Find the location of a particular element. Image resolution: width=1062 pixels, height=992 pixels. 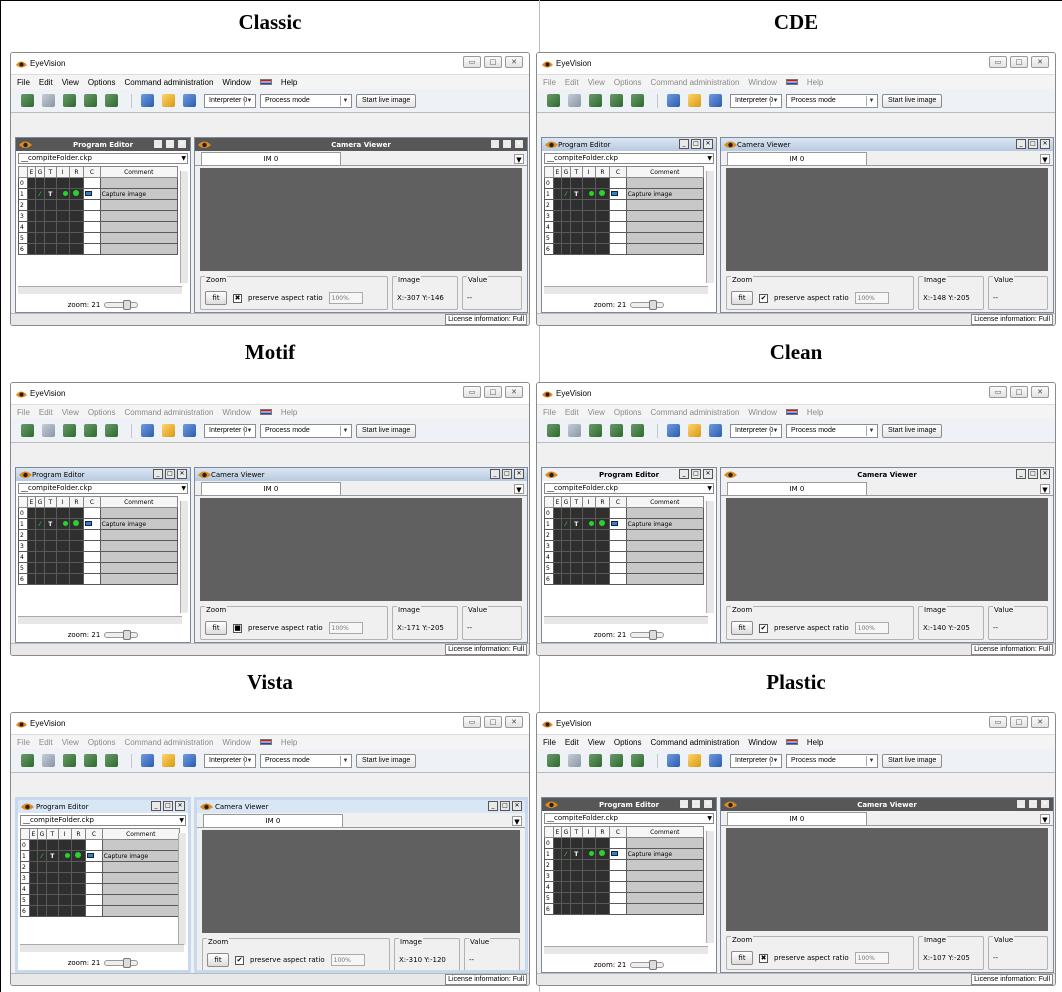

table-row: 1 ⁄ T Capture image is located at coordinates (98, 524).